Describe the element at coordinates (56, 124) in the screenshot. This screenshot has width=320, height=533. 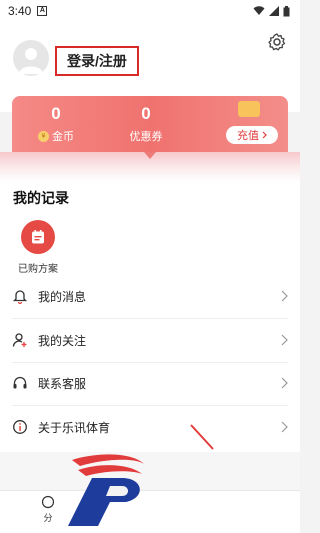
I see `coins-block: 0 ¥ 金币` at that location.